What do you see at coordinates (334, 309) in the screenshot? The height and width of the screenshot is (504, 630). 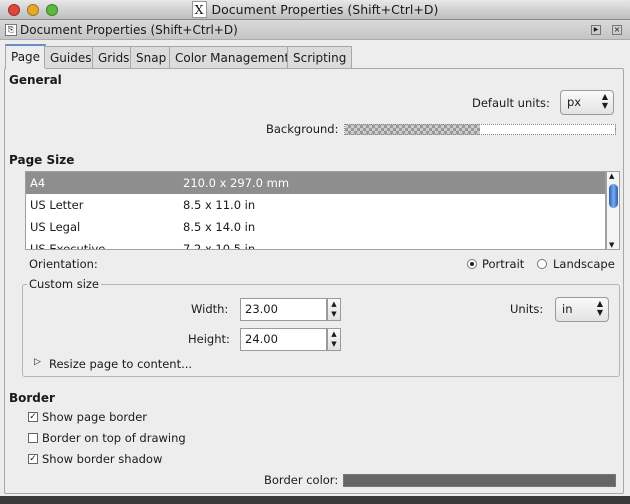 I see `width-spinner: ▲ ▼` at bounding box center [334, 309].